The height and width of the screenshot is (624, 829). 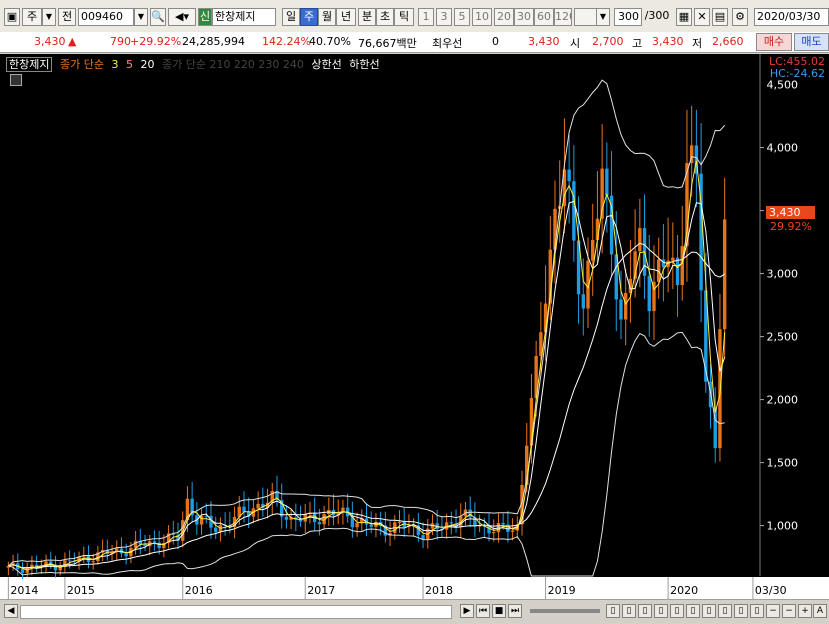 I want to click on sell-button: 매도, so click(x=811, y=42).